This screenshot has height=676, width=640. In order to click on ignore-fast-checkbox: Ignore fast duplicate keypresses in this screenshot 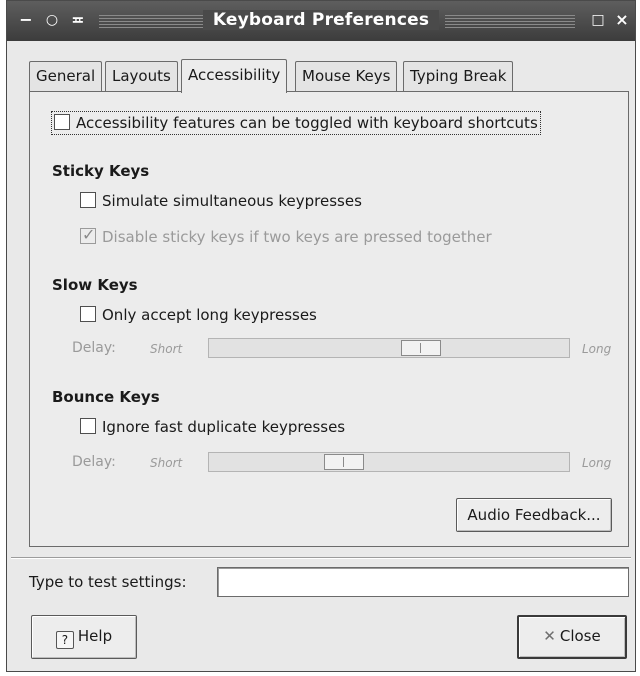, I will do `click(212, 427)`.